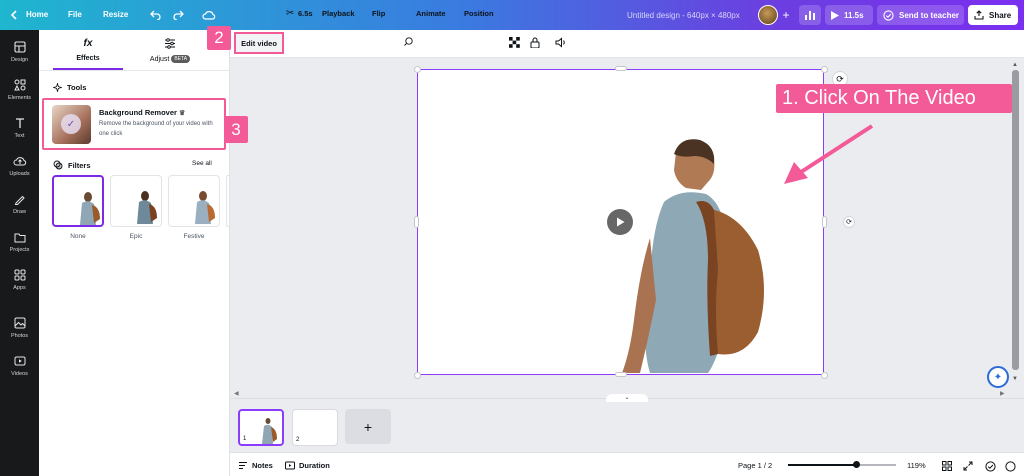  What do you see at coordinates (20, 47) in the screenshot?
I see `design-icon` at bounding box center [20, 47].